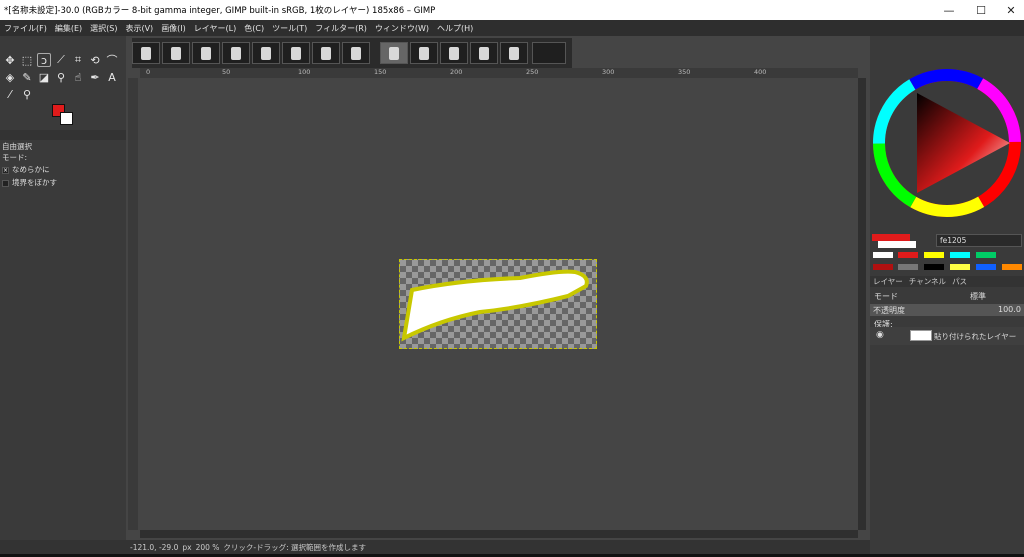 The width and height of the screenshot is (1024, 557). What do you see at coordinates (402, 28) in the screenshot?
I see `menu-windows: ウィンドウ(W)` at bounding box center [402, 28].